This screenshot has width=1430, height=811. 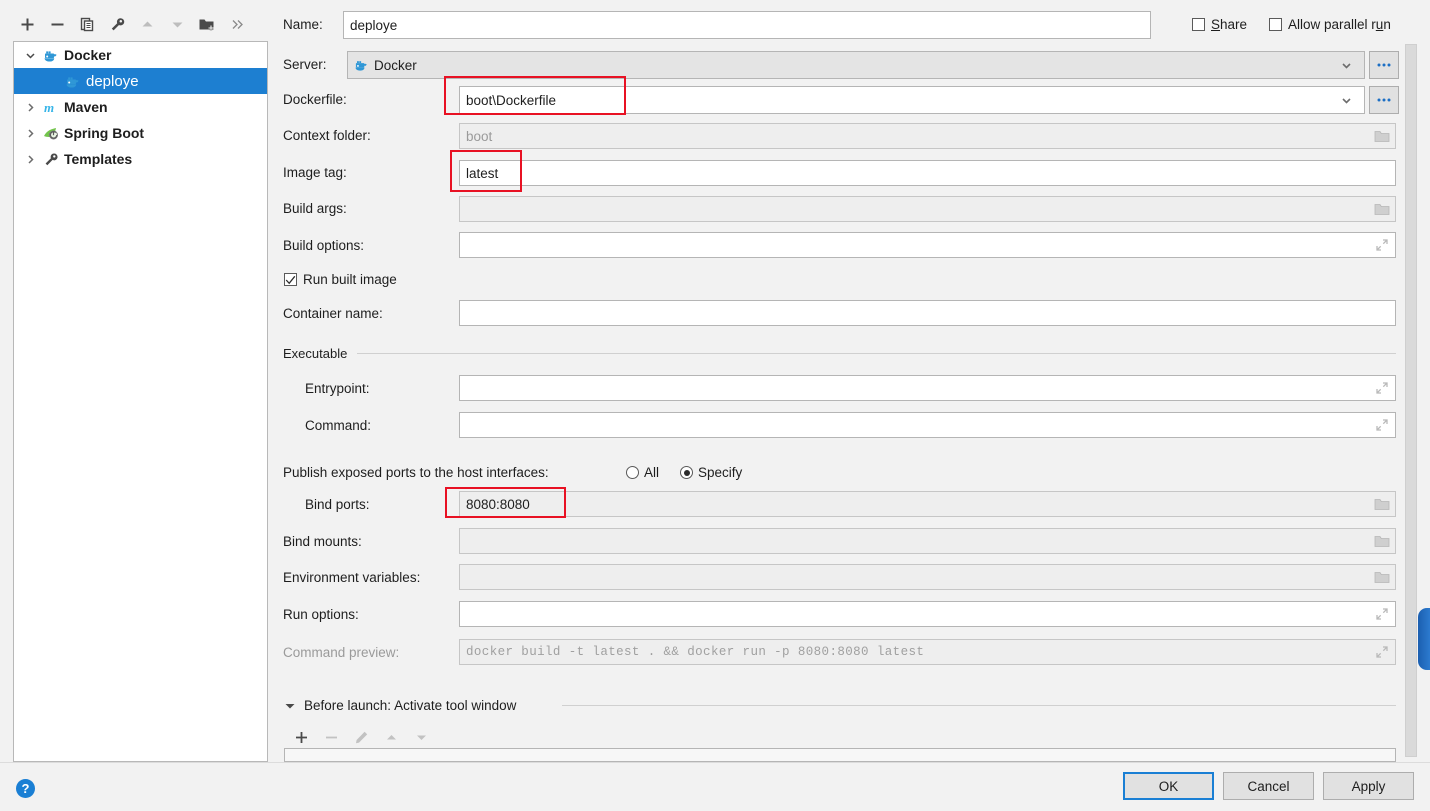 I want to click on before-launch-toolbar, so click(x=361, y=737).